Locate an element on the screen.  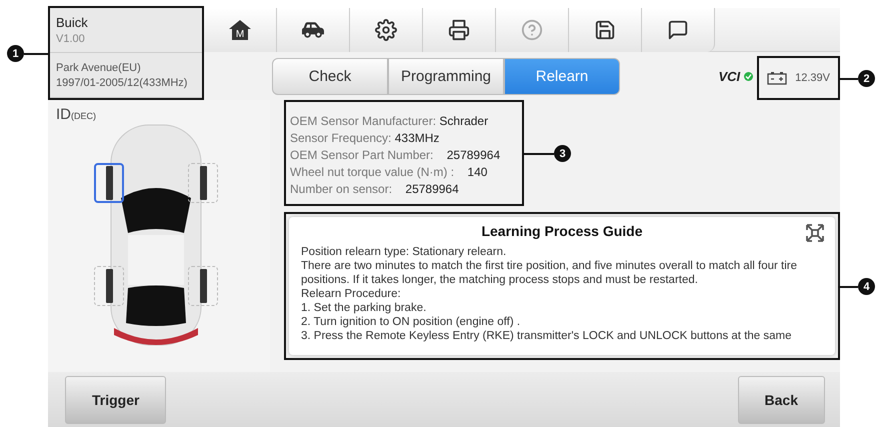
callout-number: 3 is located at coordinates (562, 153).